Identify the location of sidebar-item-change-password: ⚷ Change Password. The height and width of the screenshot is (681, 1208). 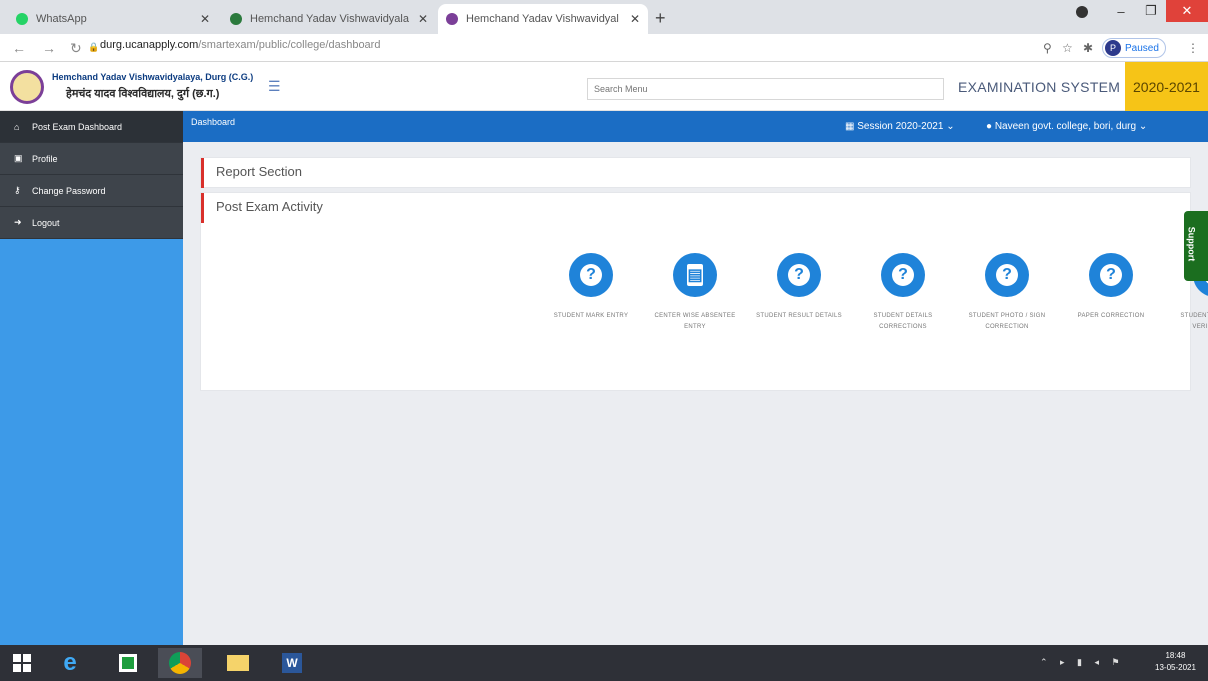
(91, 191).